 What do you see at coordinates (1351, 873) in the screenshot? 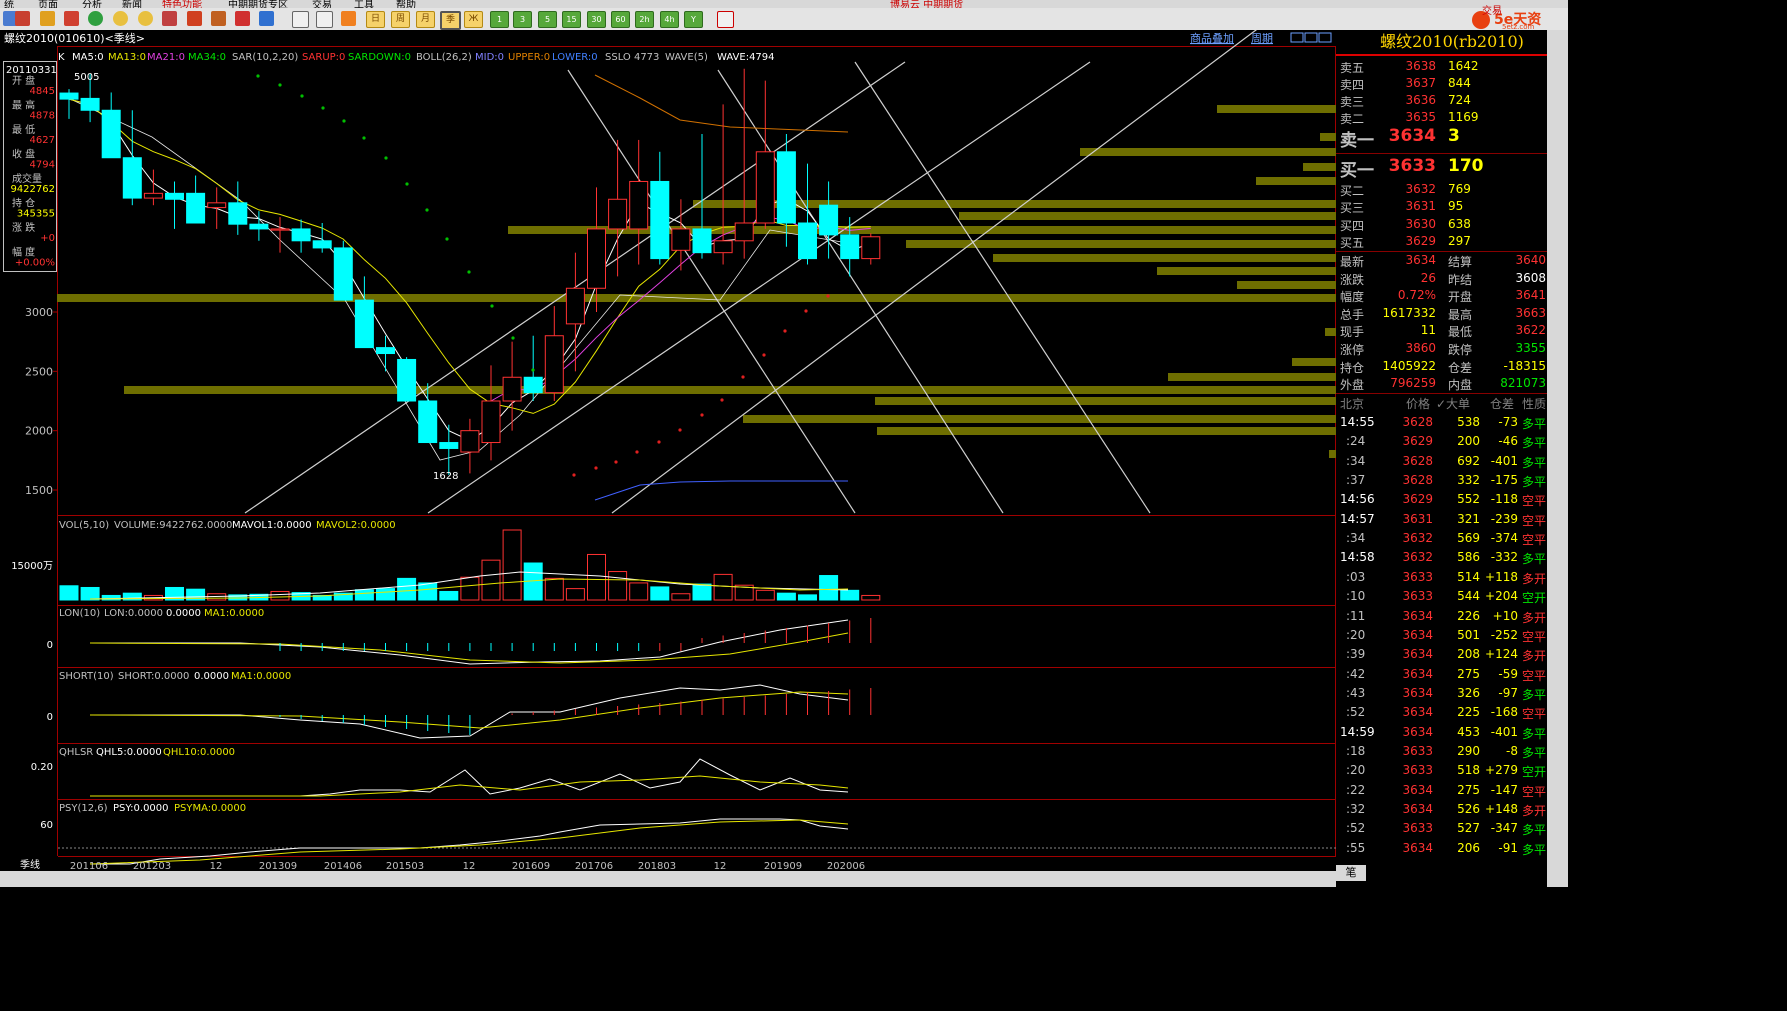
I see `tick-tab: 笔` at bounding box center [1351, 873].